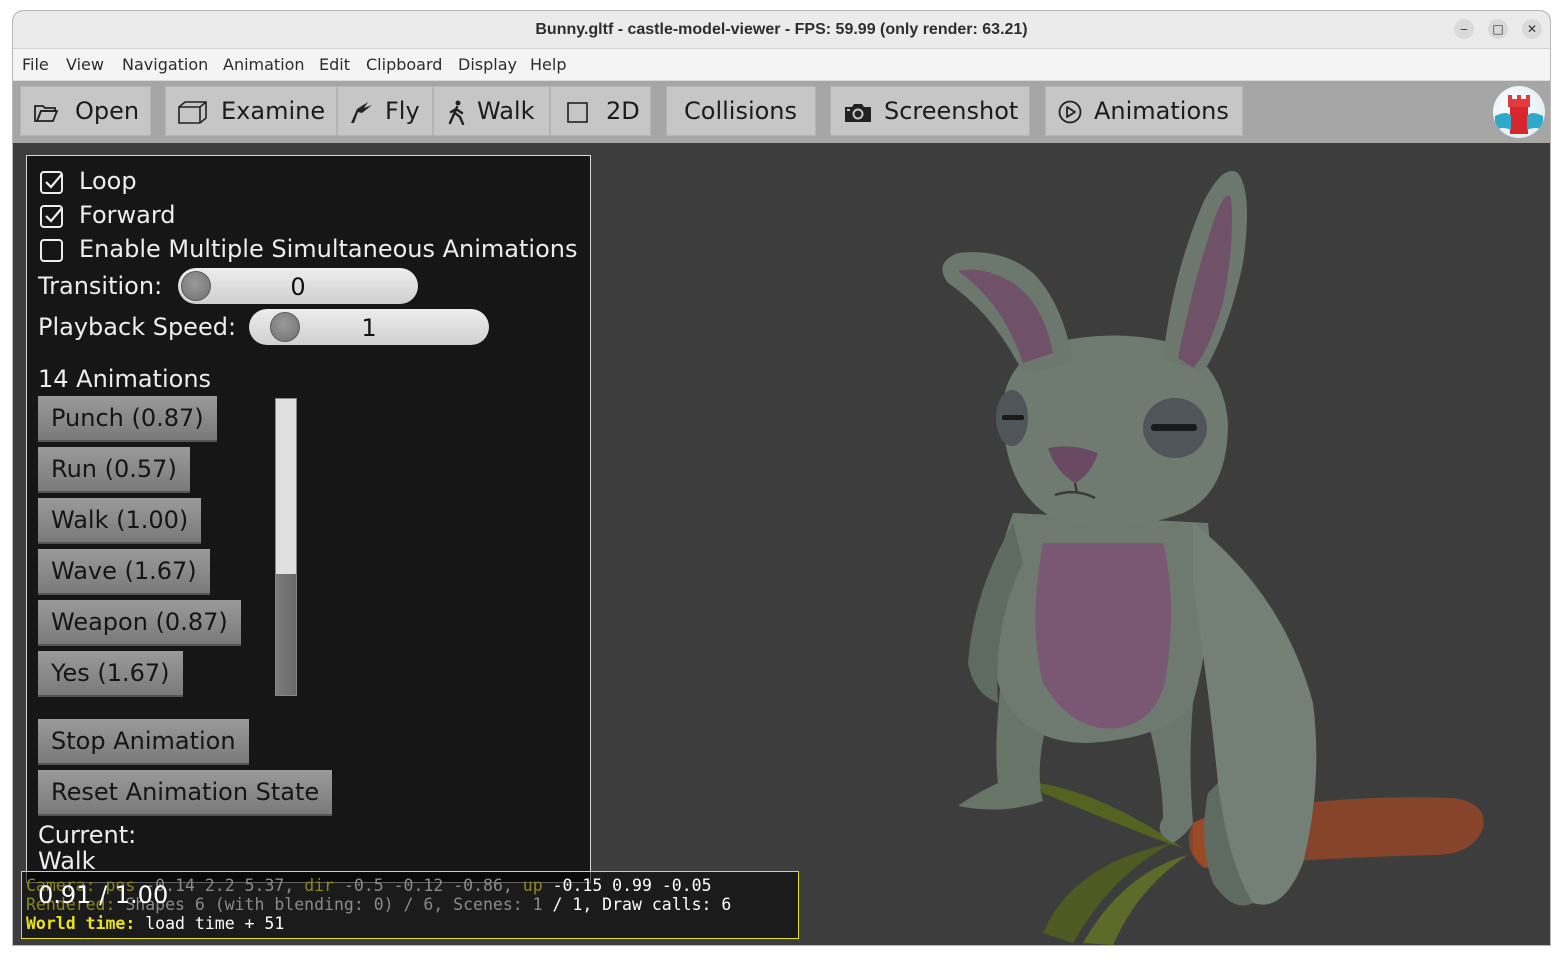 This screenshot has height=962, width=1564. I want to click on menu-view: View, so click(85, 64).